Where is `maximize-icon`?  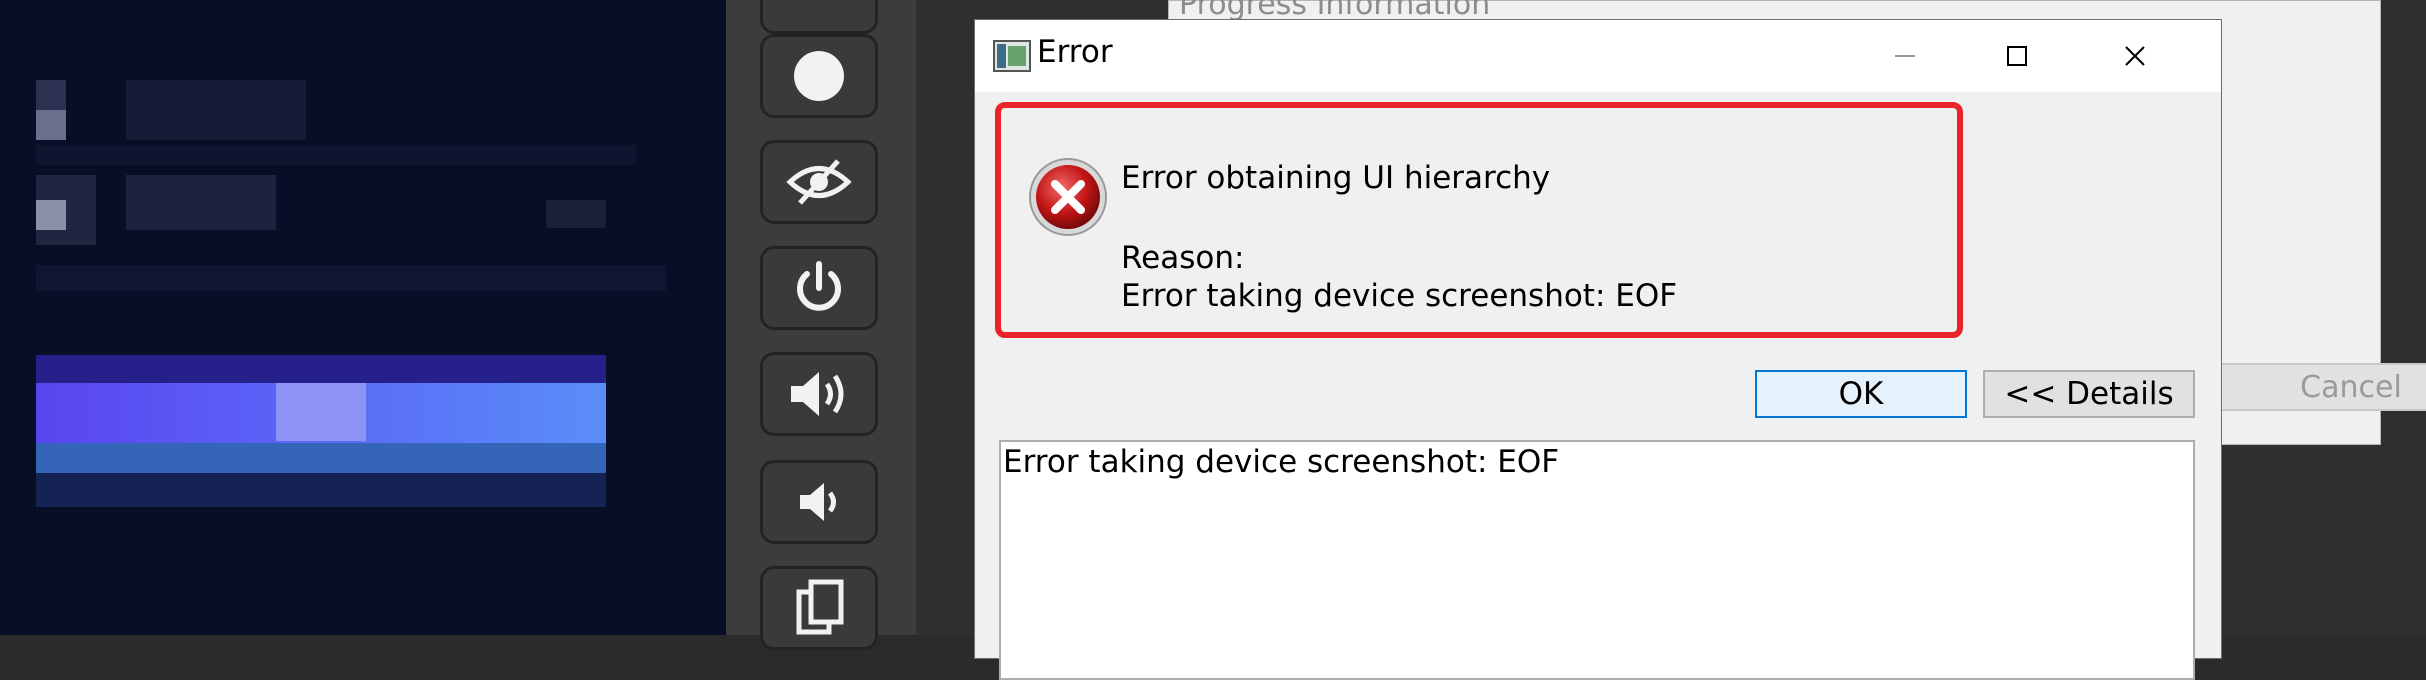
maximize-icon is located at coordinates (2017, 56).